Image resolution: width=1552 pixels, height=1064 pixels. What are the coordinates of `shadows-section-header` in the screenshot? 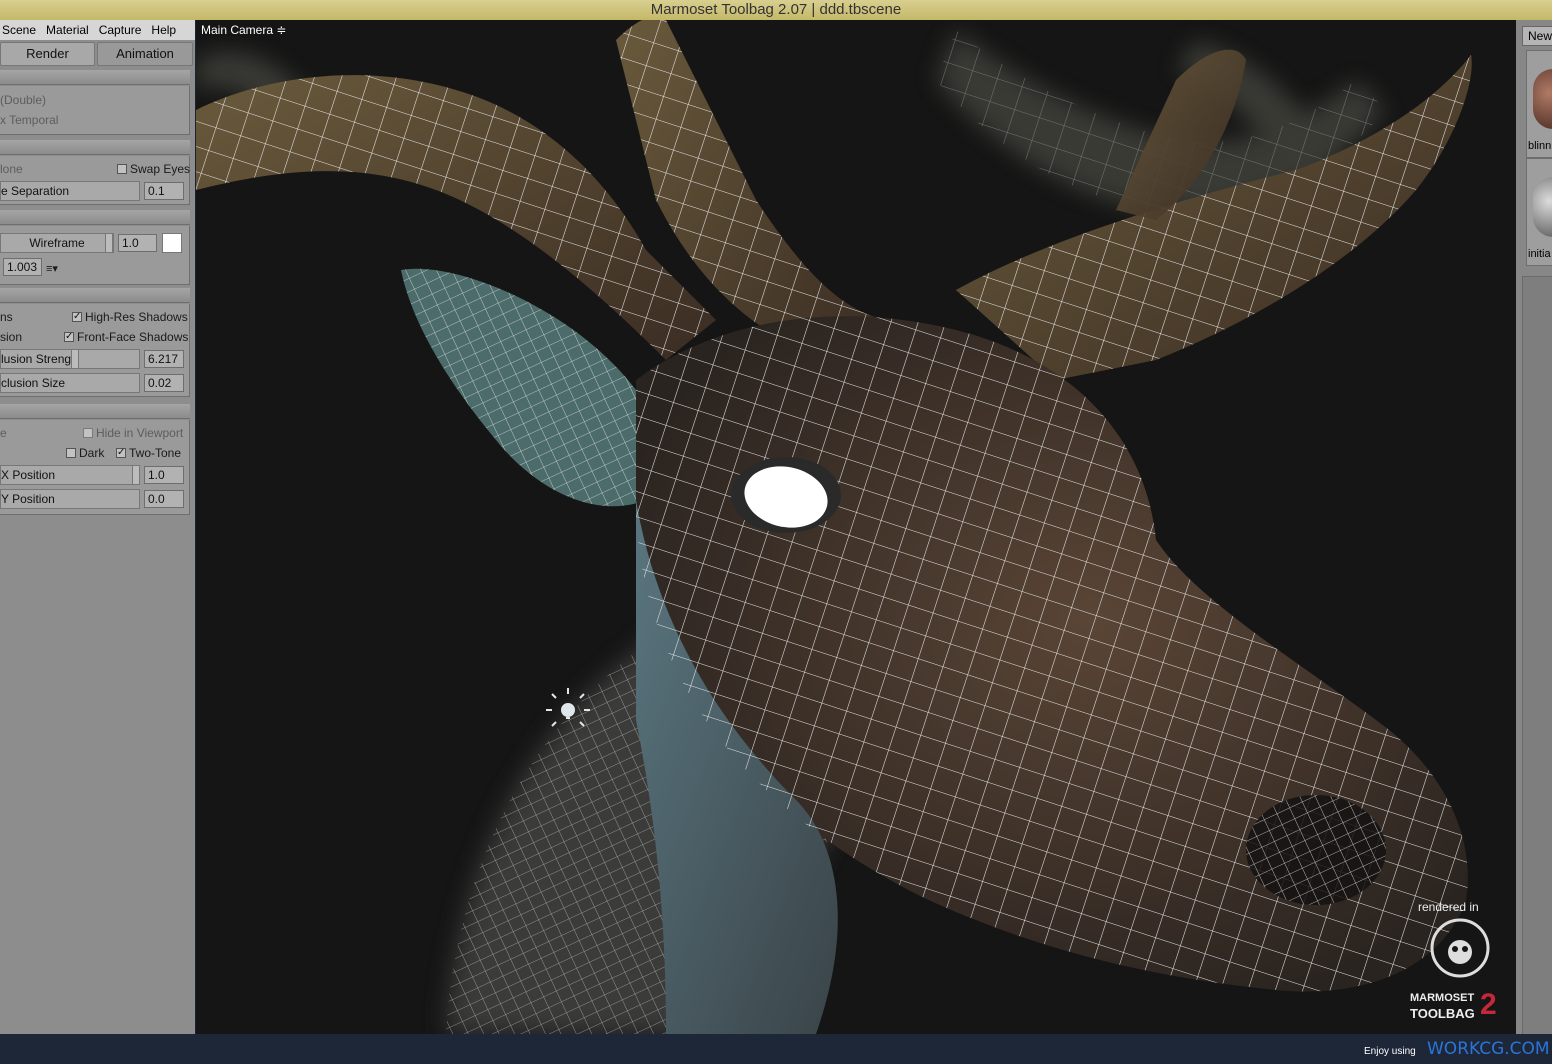 It's located at (95, 295).